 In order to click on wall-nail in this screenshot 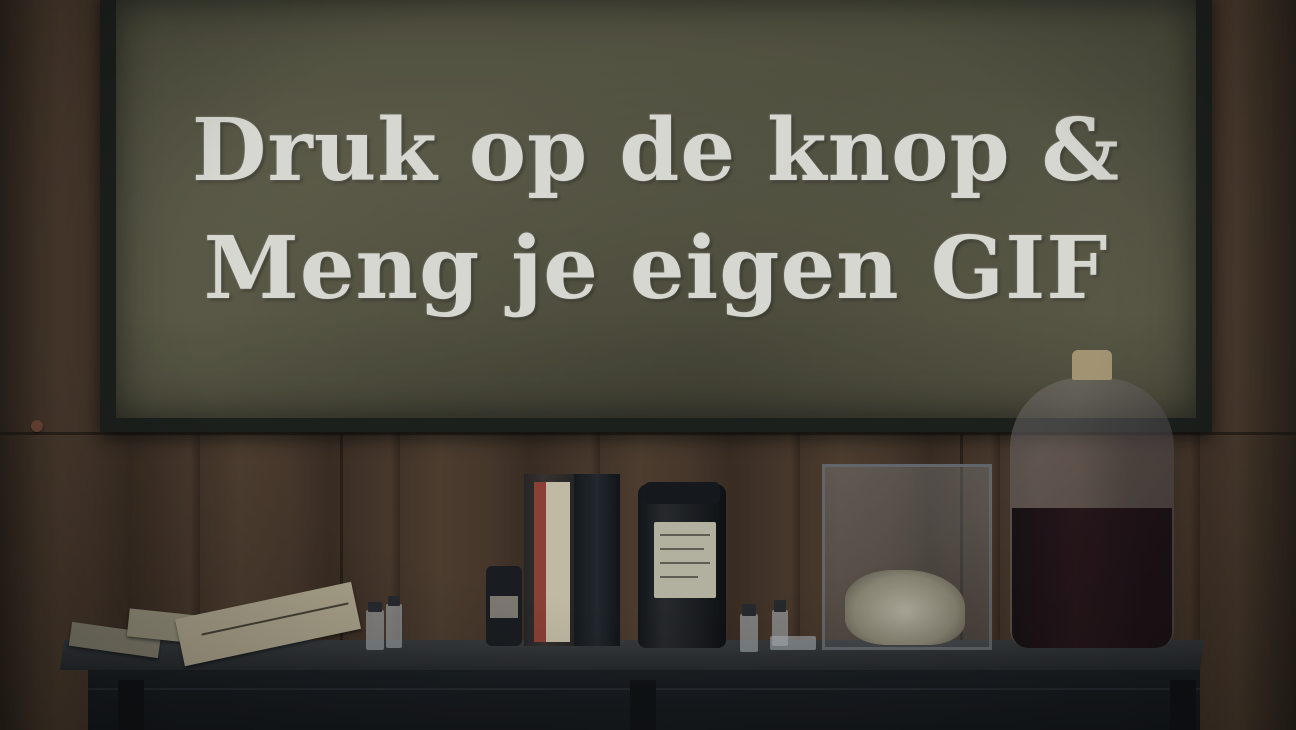, I will do `click(37, 426)`.